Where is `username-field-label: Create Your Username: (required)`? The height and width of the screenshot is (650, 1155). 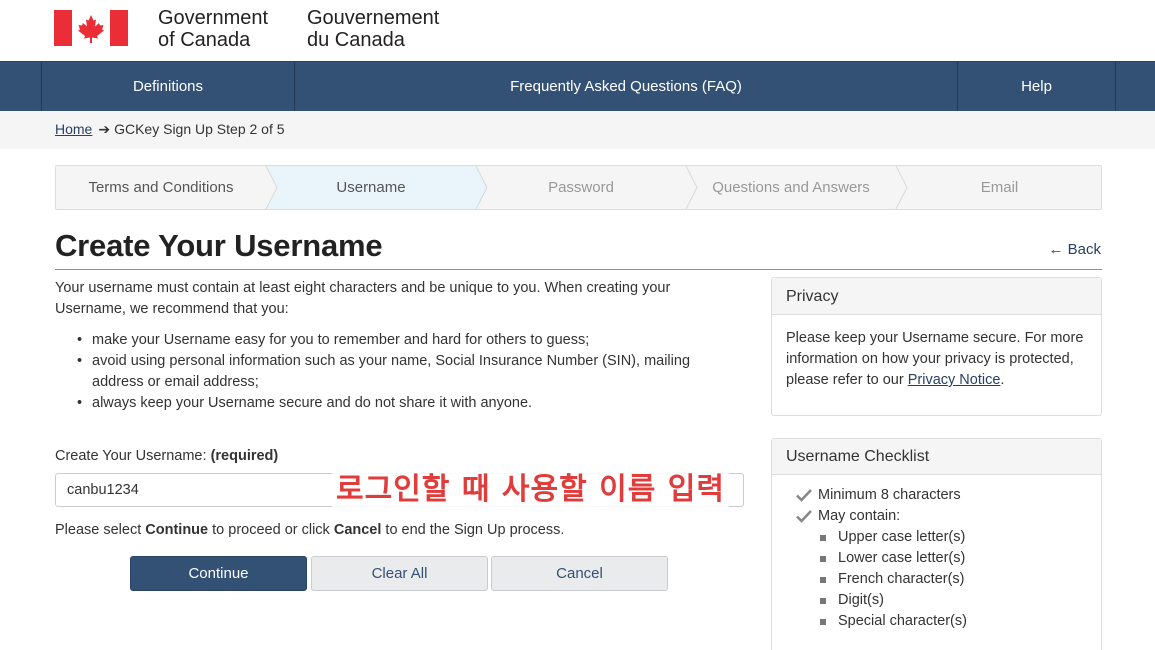
username-field-label: Create Your Username: (required) is located at coordinates (166, 456).